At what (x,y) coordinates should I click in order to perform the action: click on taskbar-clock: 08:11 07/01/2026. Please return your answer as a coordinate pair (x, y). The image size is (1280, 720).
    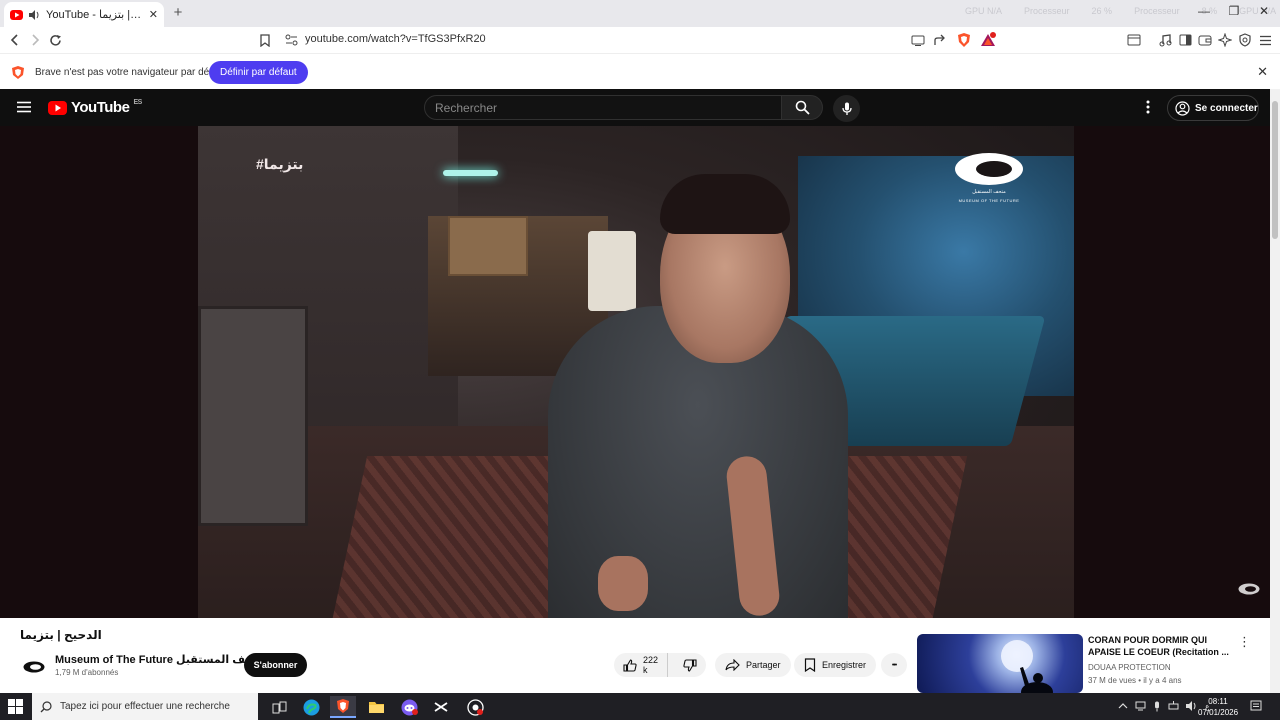
    Looking at the image, I should click on (1218, 707).